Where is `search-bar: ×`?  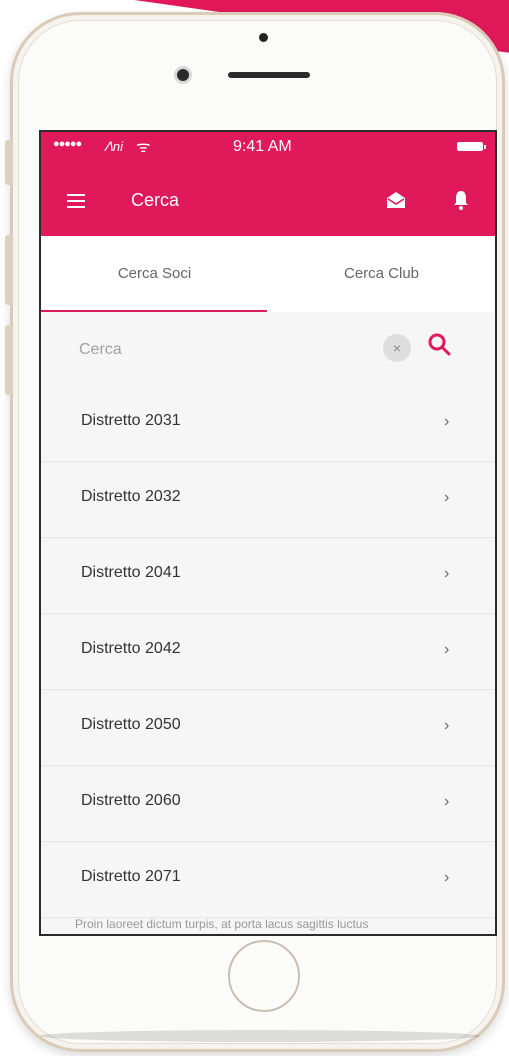 search-bar: × is located at coordinates (268, 349).